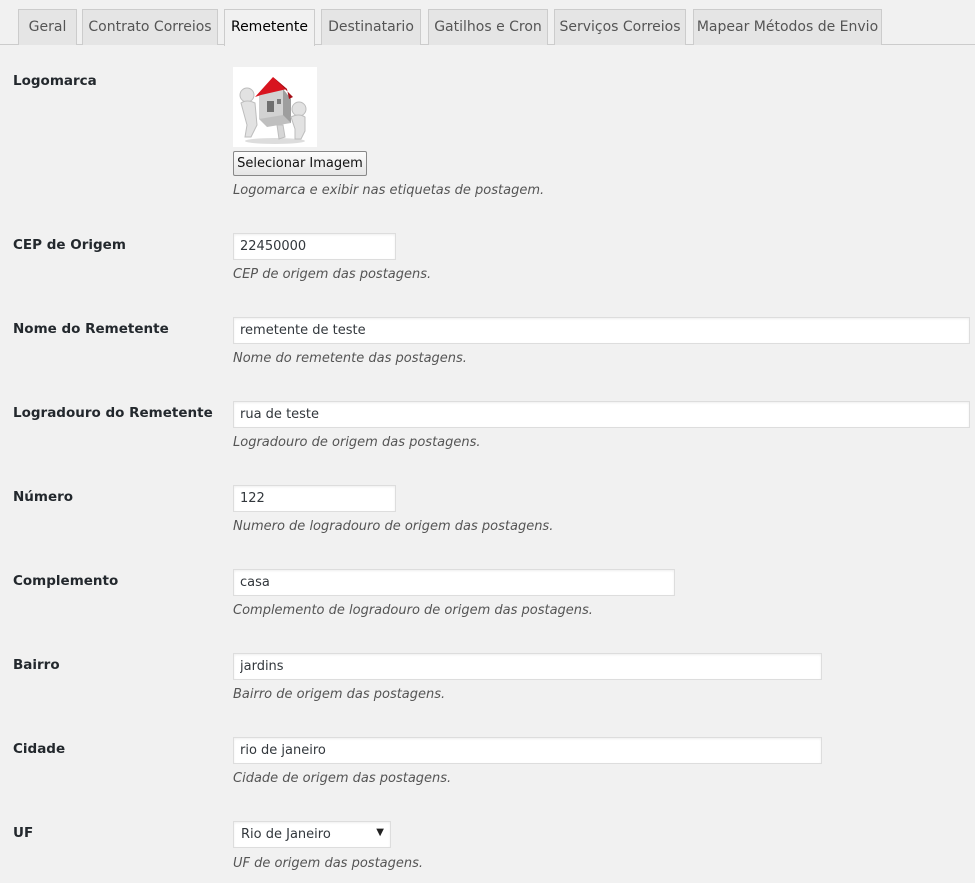 The width and height of the screenshot is (975, 883). Describe the element at coordinates (39, 749) in the screenshot. I see `cidade-label: Cidade` at that location.